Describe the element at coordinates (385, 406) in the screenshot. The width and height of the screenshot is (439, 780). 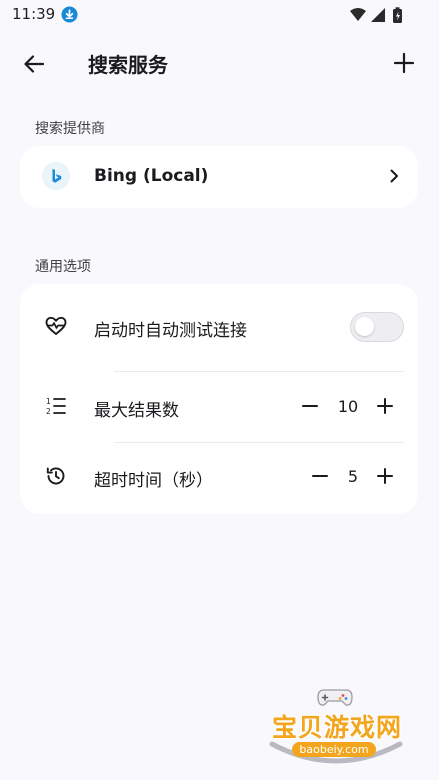
I see `max-results-increment-button` at that location.